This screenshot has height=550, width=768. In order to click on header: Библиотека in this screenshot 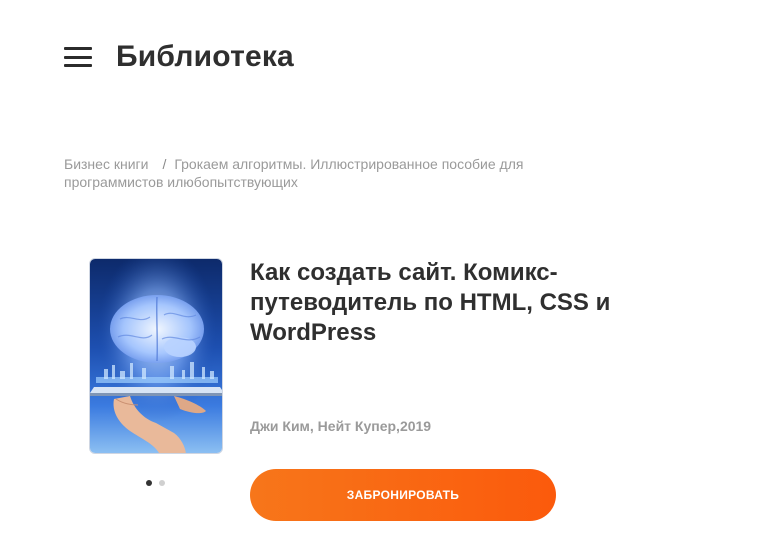, I will do `click(179, 57)`.